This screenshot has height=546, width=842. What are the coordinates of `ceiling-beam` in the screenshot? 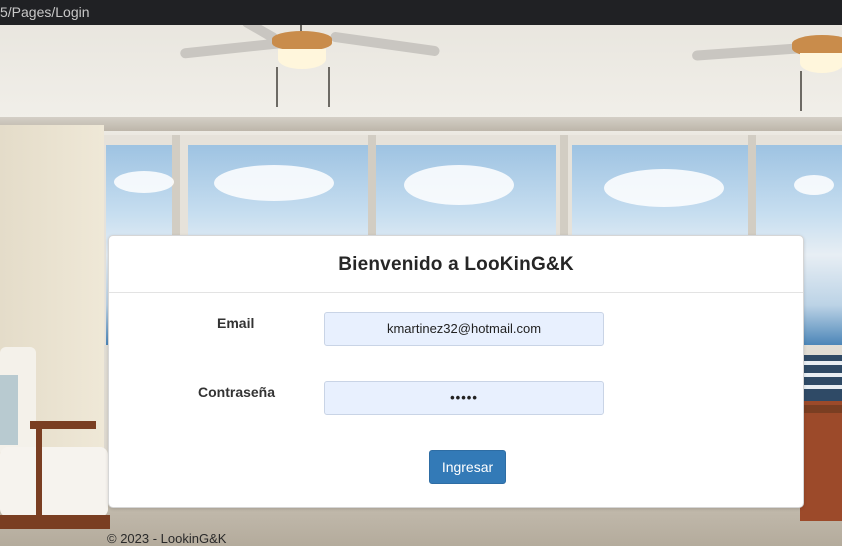 It's located at (421, 124).